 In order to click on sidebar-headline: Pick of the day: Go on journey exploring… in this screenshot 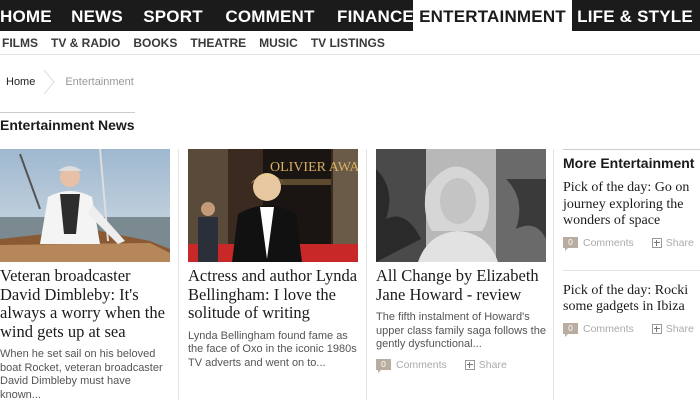, I will do `click(631, 205)`.